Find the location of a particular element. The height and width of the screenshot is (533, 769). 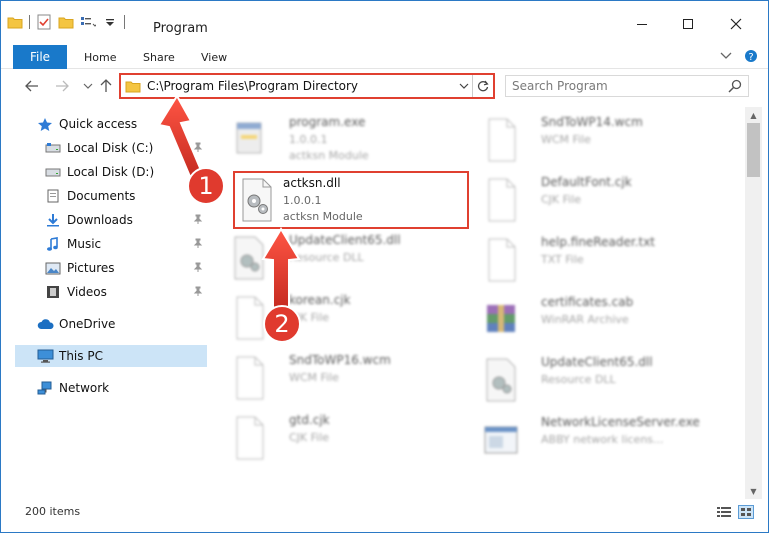

file-item: gtd.cjk CJK File is located at coordinates (331, 438).